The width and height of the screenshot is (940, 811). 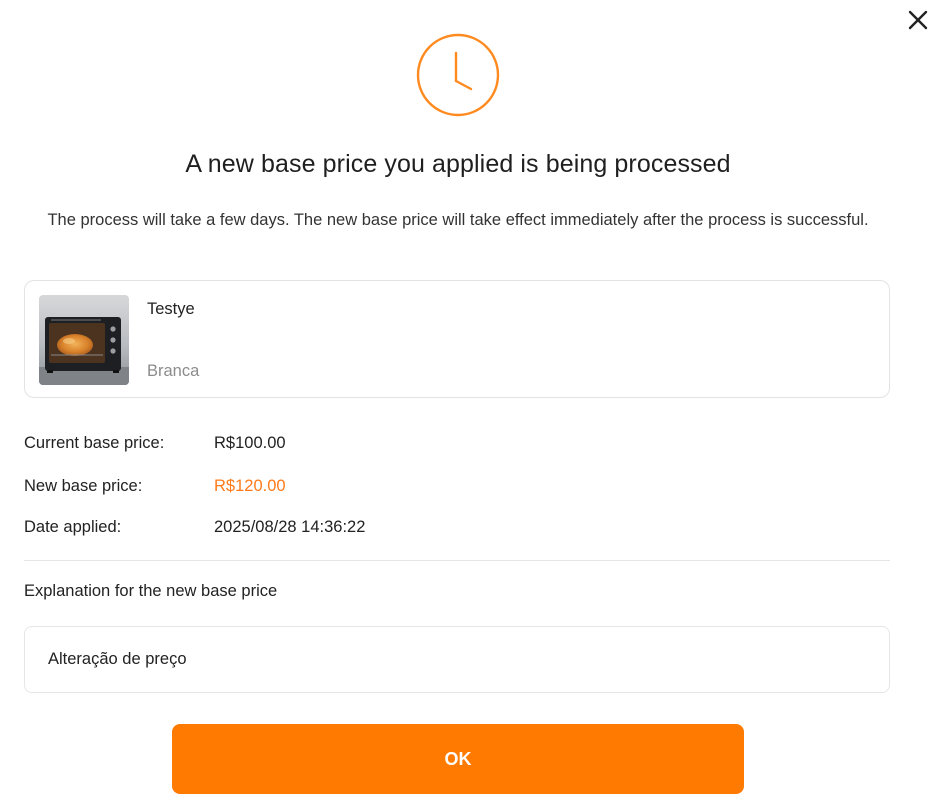 I want to click on product-thumbnail, so click(x=84, y=340).